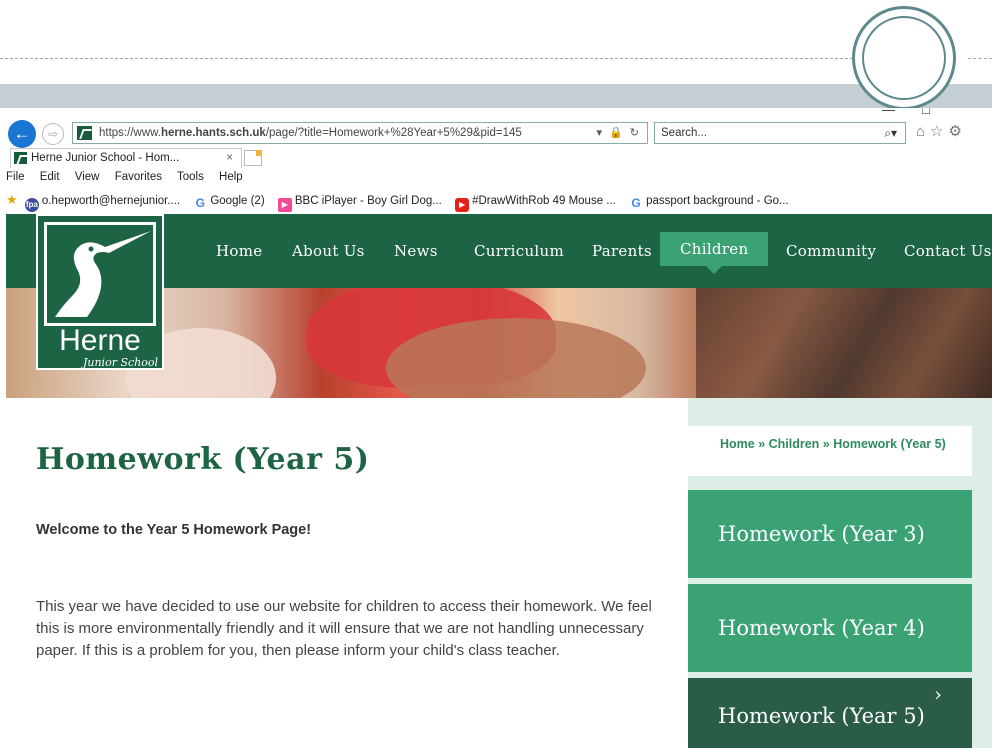 This screenshot has height=748, width=992. I want to click on close-tab-icon: ×, so click(229, 158).